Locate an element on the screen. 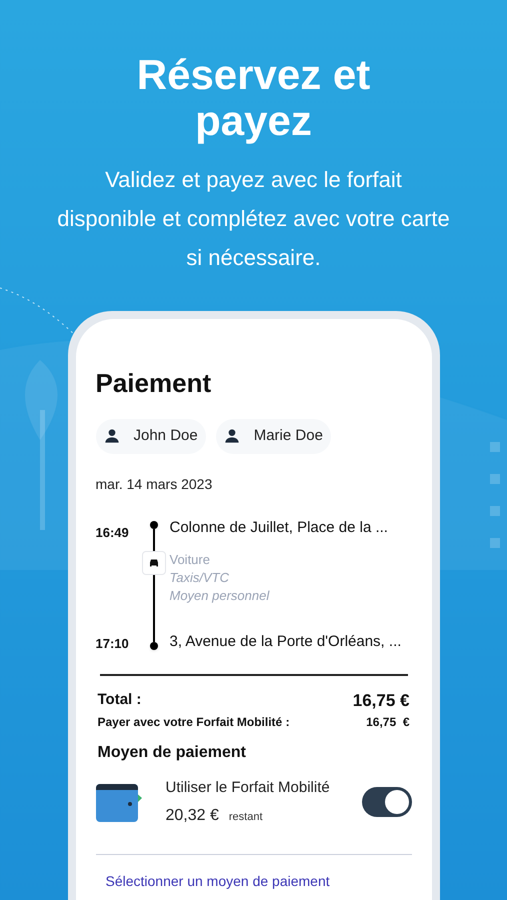 The image size is (507, 900). forfait-value: 16,75 € is located at coordinates (388, 722).